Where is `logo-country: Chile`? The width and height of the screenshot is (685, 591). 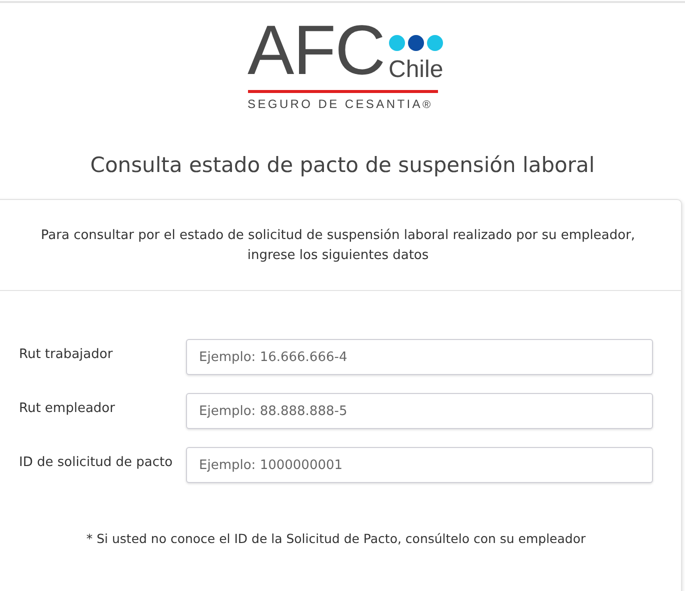 logo-country: Chile is located at coordinates (416, 70).